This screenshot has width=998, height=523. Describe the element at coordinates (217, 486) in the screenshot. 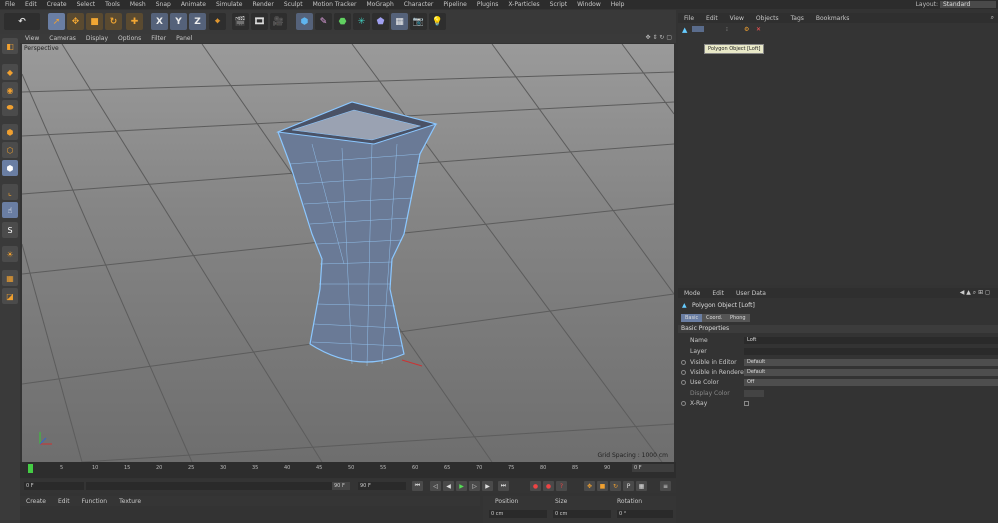

I see `frame-range-slider` at that location.